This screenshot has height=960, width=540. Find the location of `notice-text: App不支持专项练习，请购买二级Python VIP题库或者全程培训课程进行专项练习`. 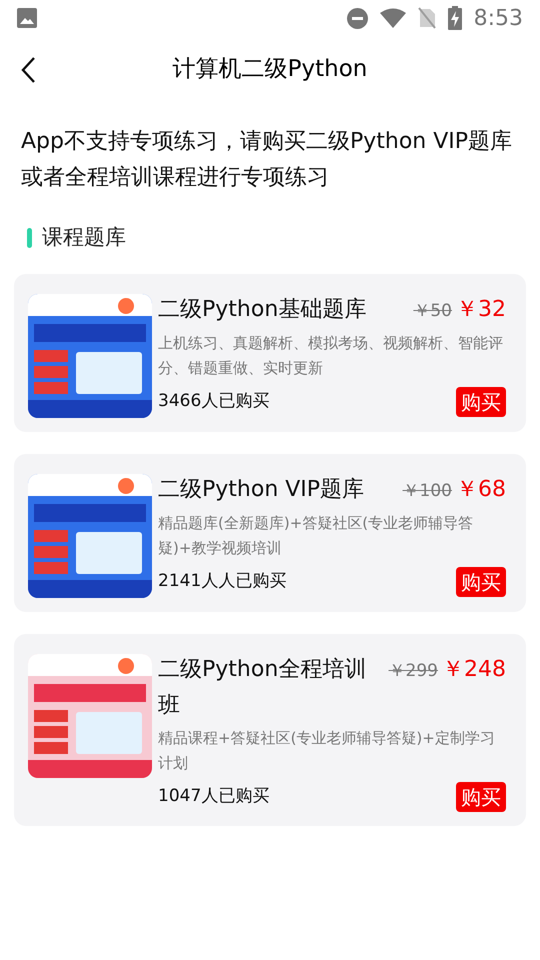

notice-text: App不支持专项练习，请购买二级Python VIP题库或者全程培训课程进行专项练习 is located at coordinates (267, 160).